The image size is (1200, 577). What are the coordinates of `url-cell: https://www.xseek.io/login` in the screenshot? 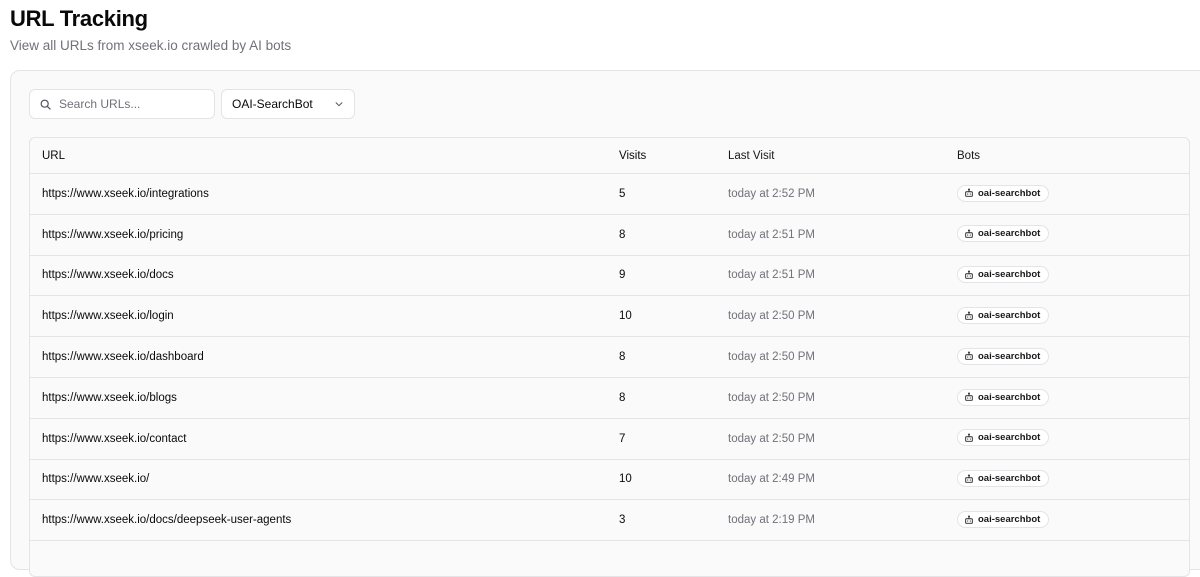 It's located at (108, 316).